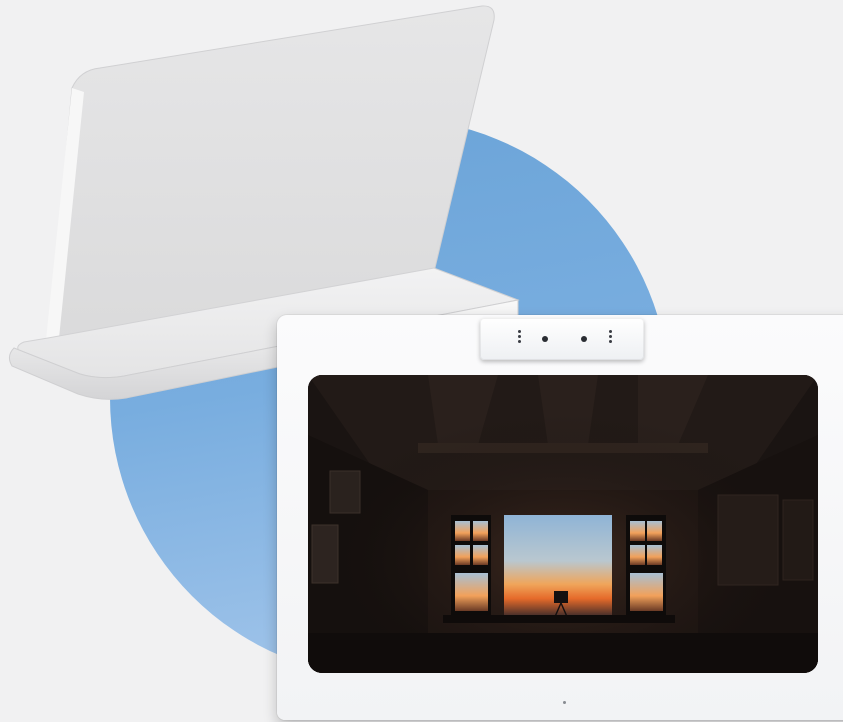  Describe the element at coordinates (584, 339) in the screenshot. I see `sensor-icon` at that location.